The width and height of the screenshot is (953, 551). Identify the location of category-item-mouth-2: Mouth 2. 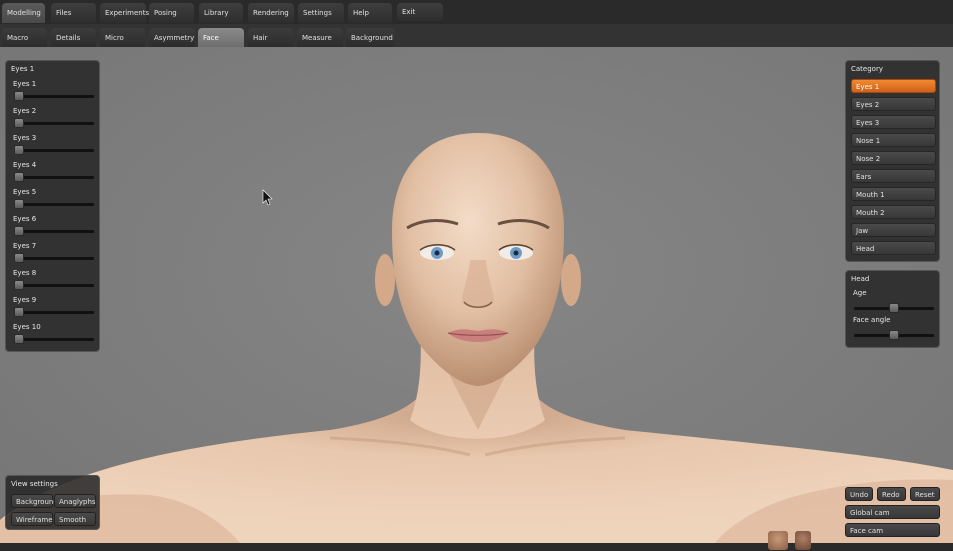
(893, 212).